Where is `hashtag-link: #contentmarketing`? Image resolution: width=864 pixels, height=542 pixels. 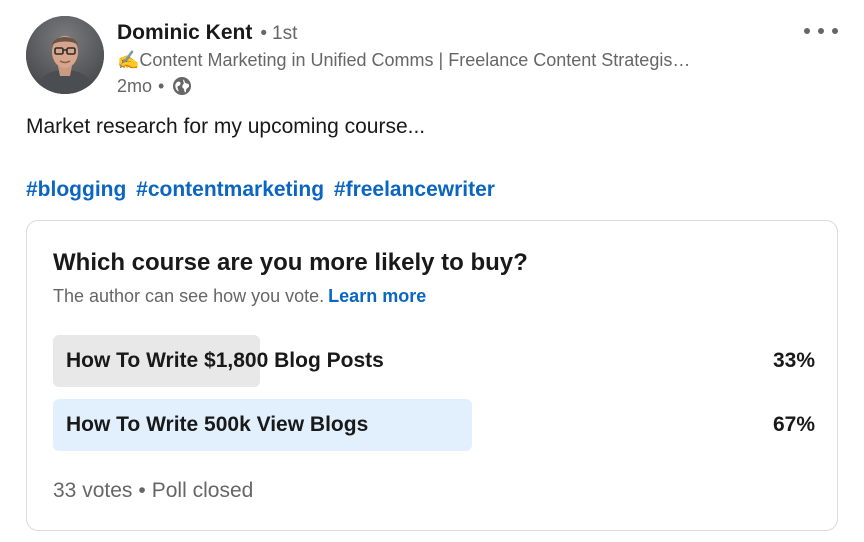 hashtag-link: #contentmarketing is located at coordinates (230, 189).